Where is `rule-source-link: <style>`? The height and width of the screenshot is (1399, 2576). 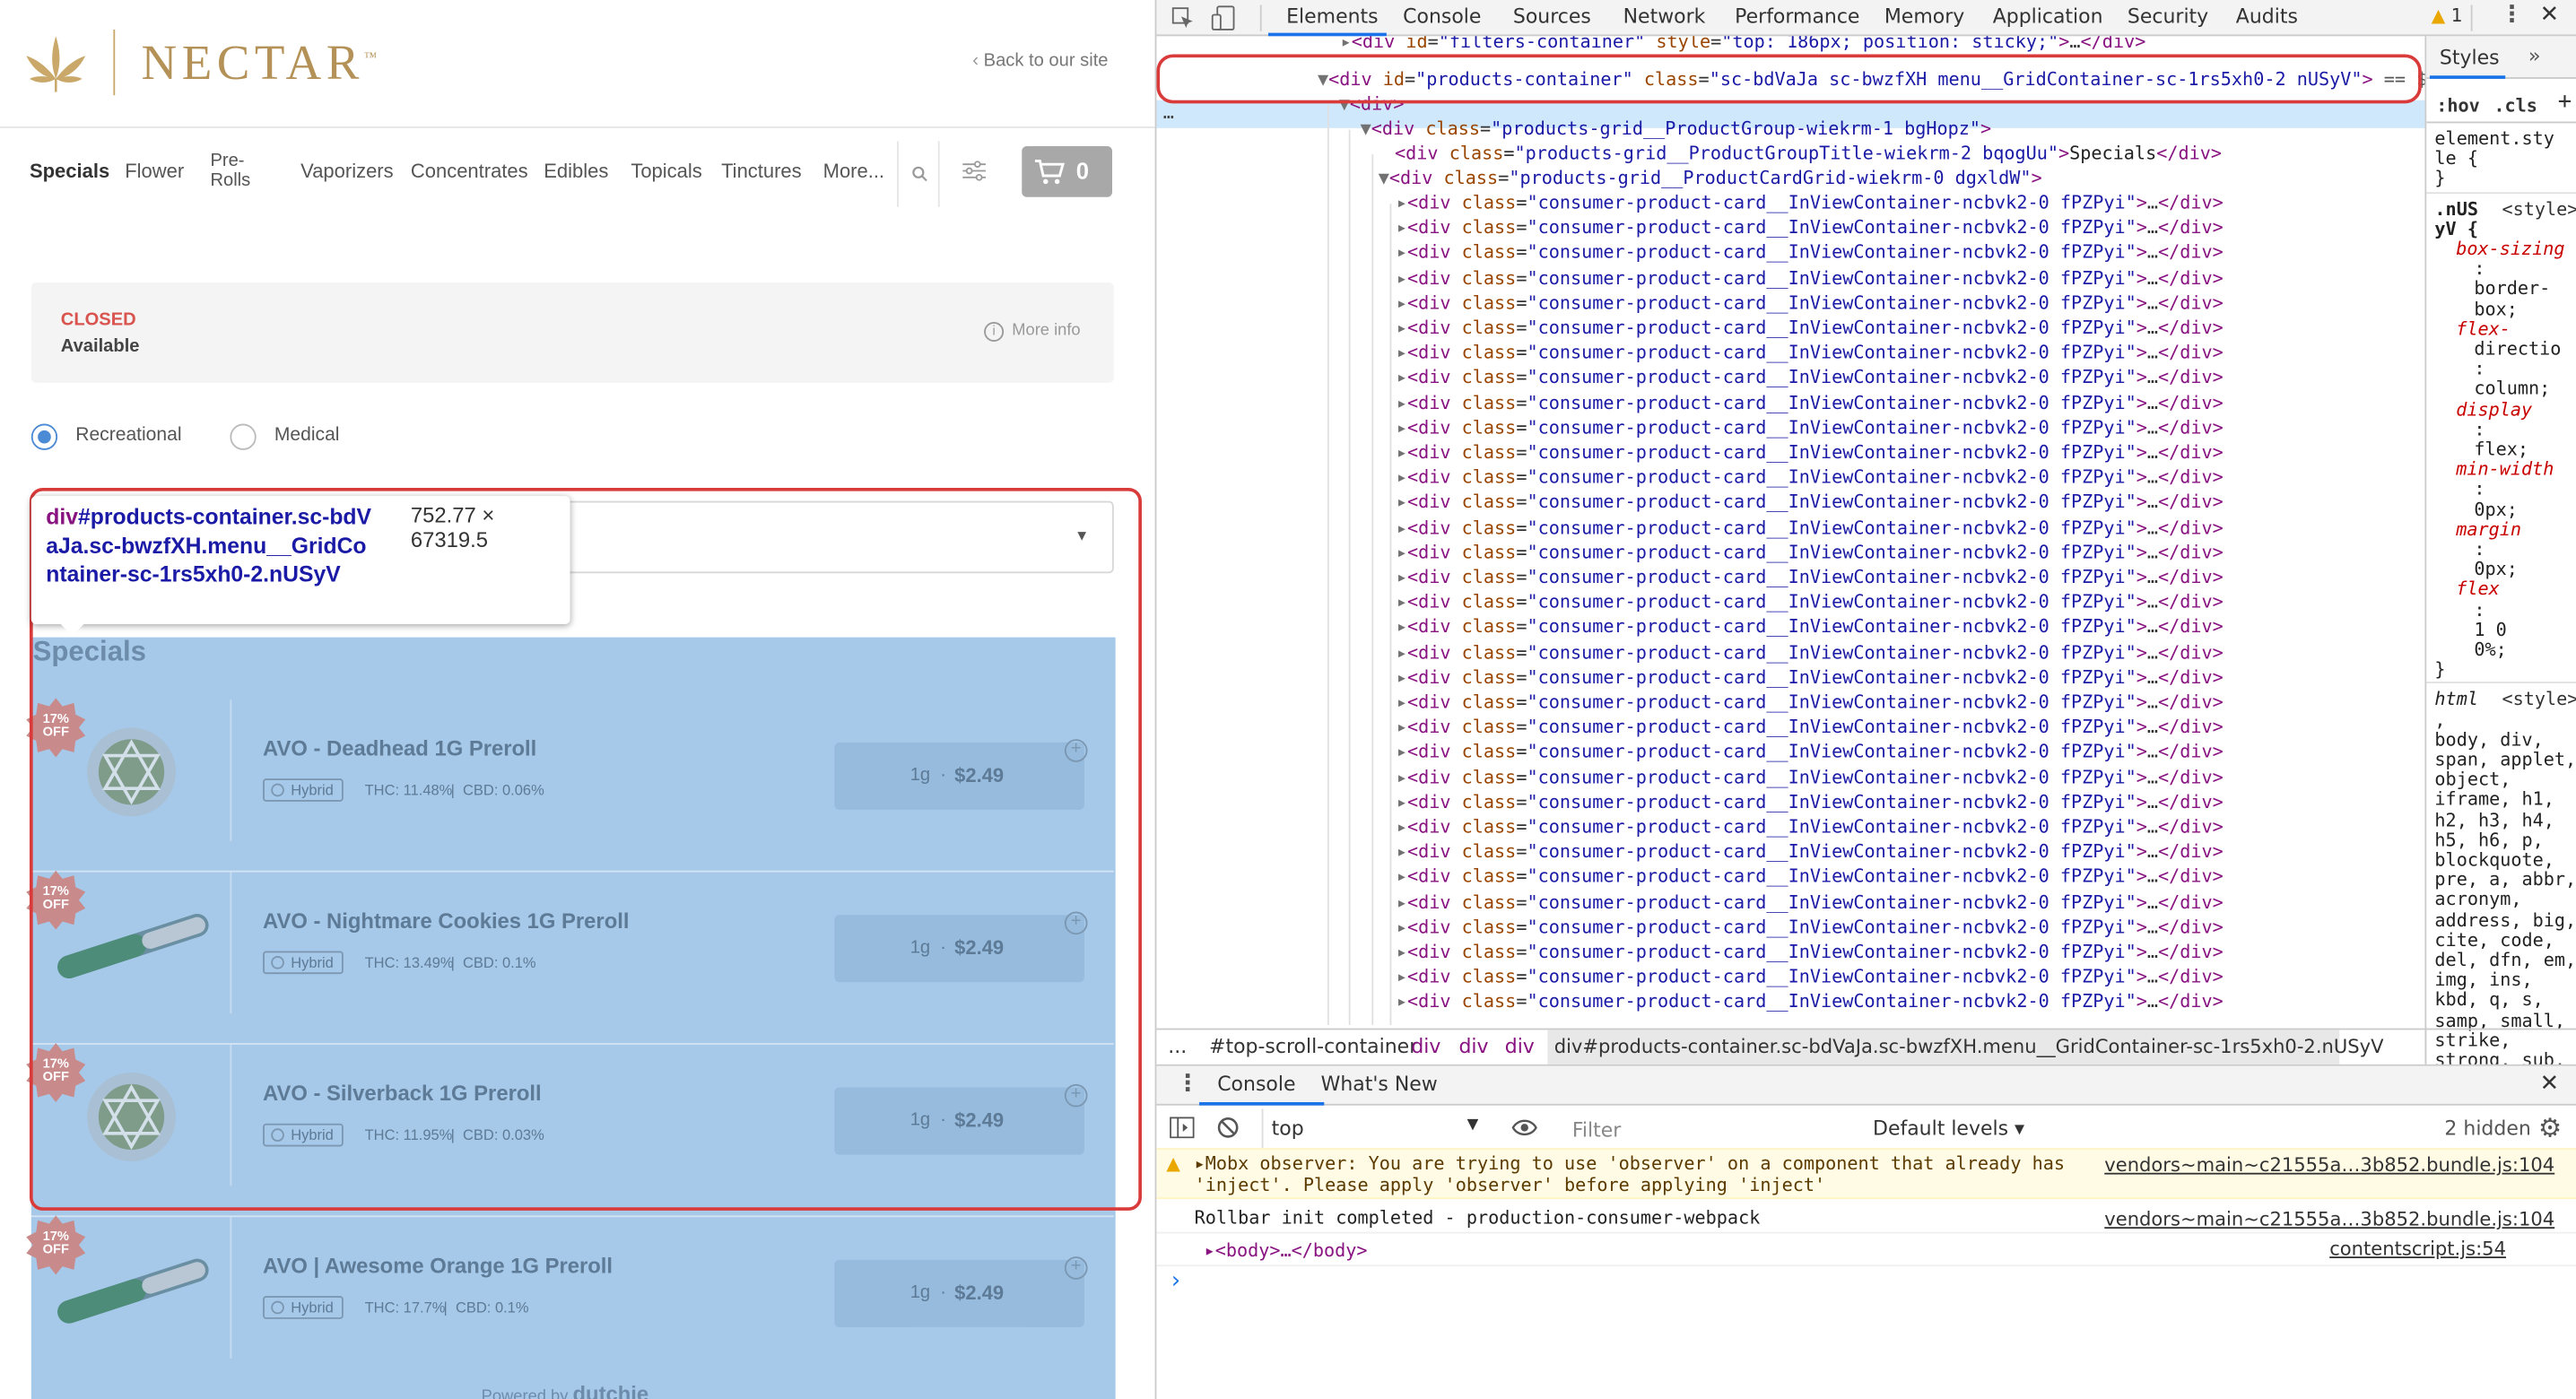 rule-source-link: <style> is located at coordinates (2539, 209).